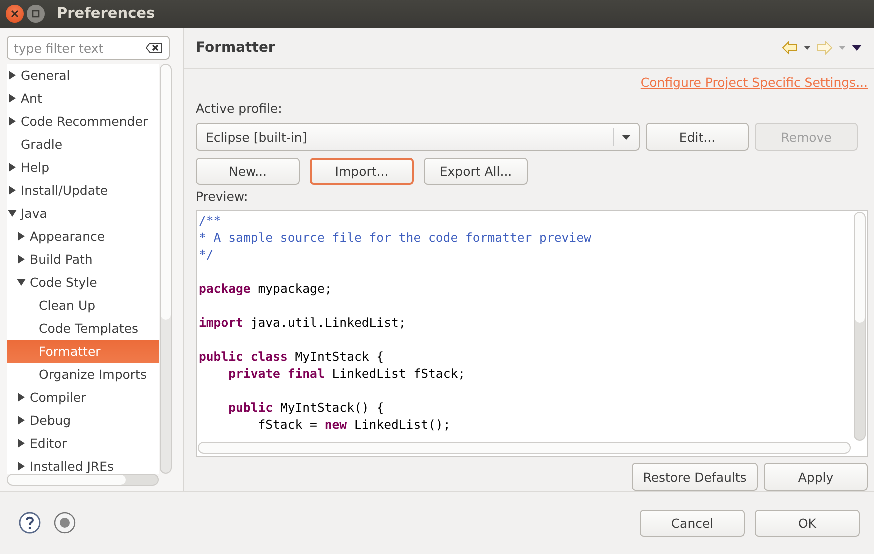 Image resolution: width=874 pixels, height=554 pixels. What do you see at coordinates (83, 75) in the screenshot?
I see `tree-item: General` at bounding box center [83, 75].